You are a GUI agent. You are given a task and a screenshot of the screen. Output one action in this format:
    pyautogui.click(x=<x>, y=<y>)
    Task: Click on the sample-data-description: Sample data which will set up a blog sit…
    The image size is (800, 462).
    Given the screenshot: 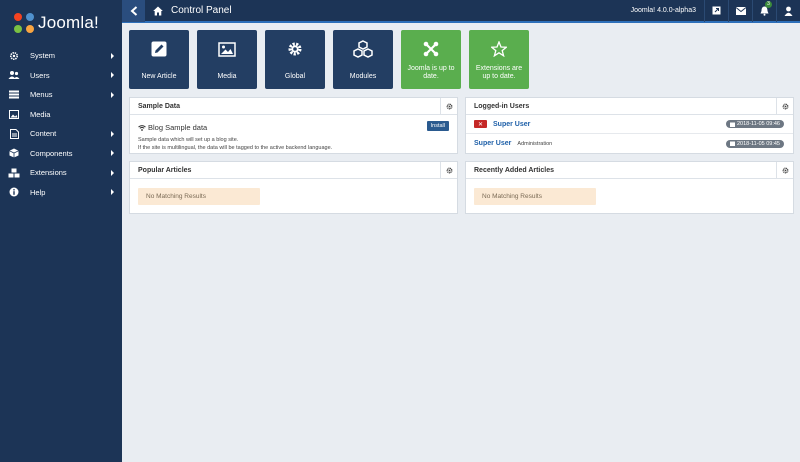 What is the action you would take?
    pyautogui.click(x=235, y=144)
    